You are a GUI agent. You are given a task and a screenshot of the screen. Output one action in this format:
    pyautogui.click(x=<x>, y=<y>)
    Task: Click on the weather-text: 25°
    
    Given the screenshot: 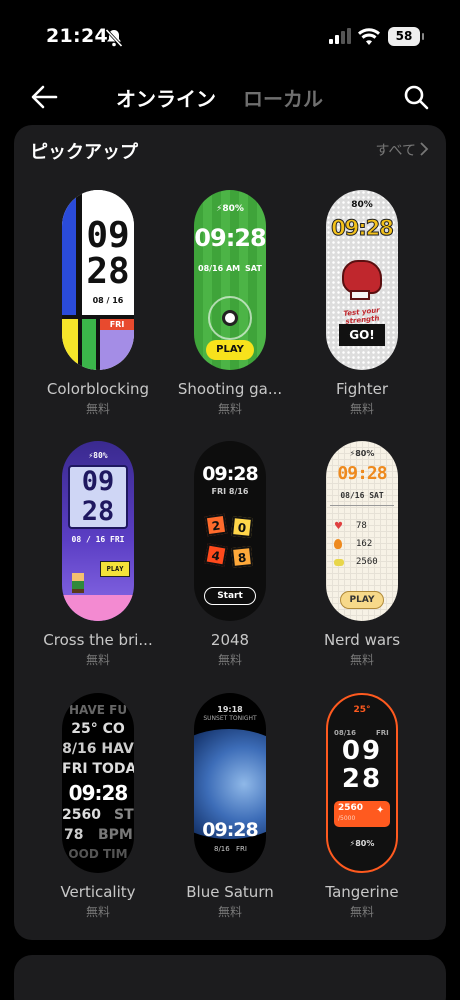 What is the action you would take?
    pyautogui.click(x=362, y=710)
    